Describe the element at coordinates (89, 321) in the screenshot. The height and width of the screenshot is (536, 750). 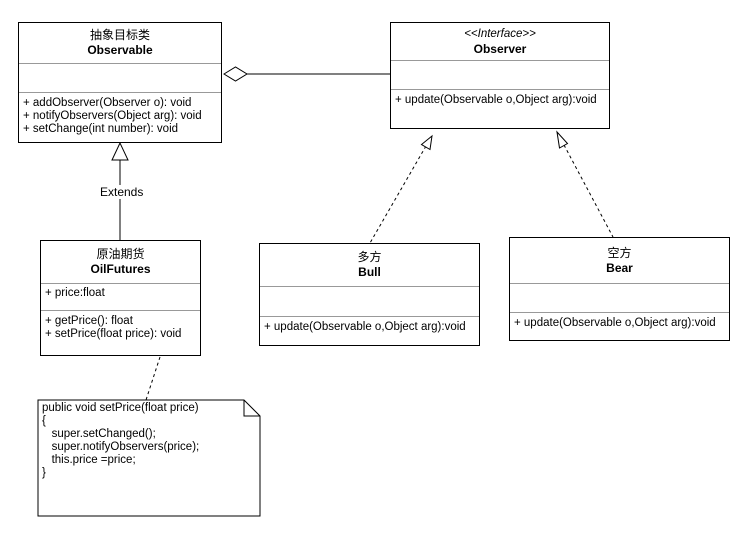
I see `operation: + getPrice(): float` at that location.